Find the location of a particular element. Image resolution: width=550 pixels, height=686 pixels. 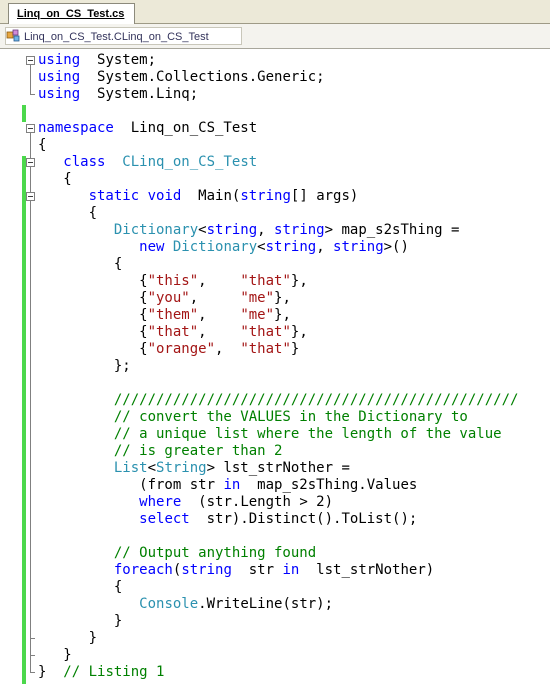

code-line: // is greater than 2 is located at coordinates (160, 451).